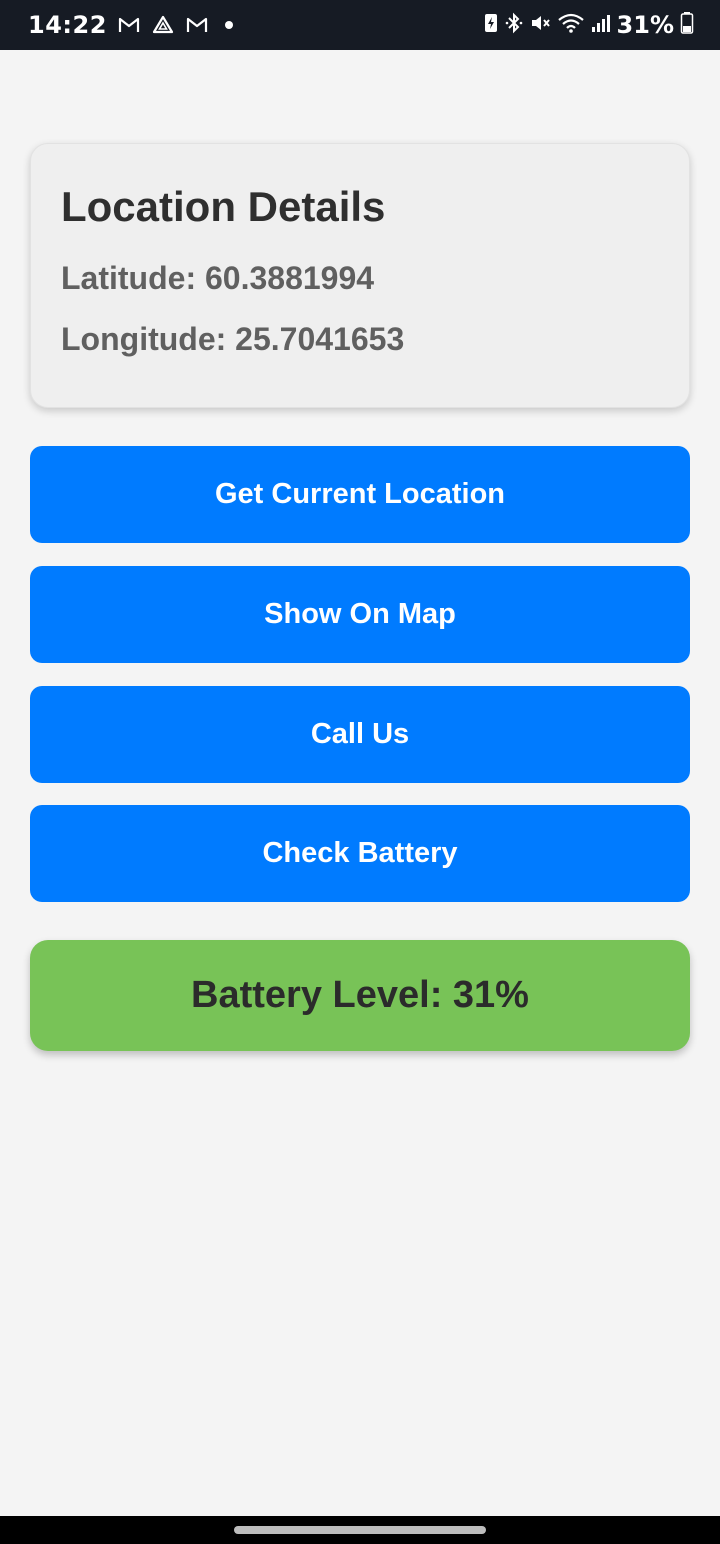 Image resolution: width=720 pixels, height=1544 pixels. I want to click on home-indicator, so click(360, 1530).